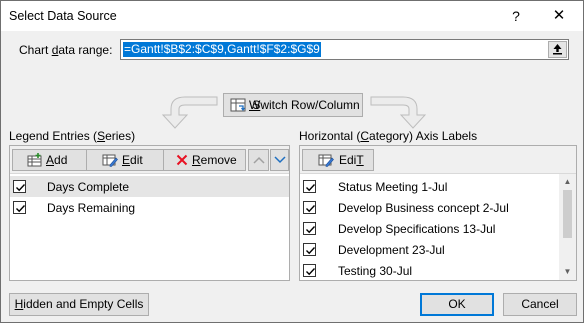 The image size is (584, 323). I want to click on add-series-label: Add, so click(57, 160).